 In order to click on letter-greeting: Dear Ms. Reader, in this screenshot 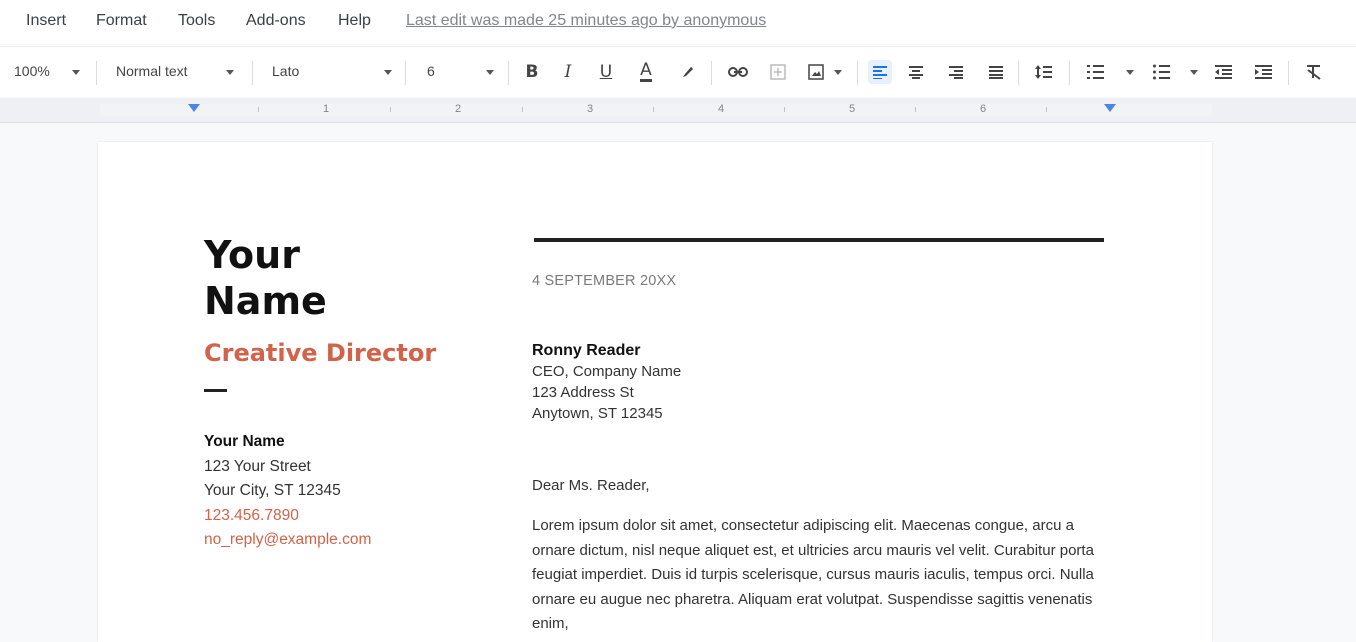, I will do `click(591, 485)`.